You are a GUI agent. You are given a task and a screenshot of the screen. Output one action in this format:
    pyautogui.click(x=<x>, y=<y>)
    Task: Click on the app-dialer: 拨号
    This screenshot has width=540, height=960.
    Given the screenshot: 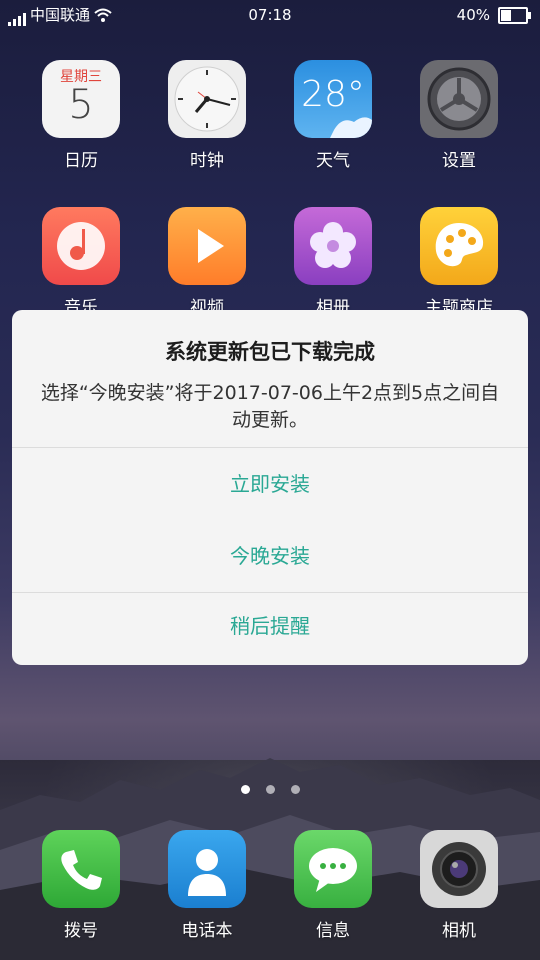 What is the action you would take?
    pyautogui.click(x=81, y=885)
    